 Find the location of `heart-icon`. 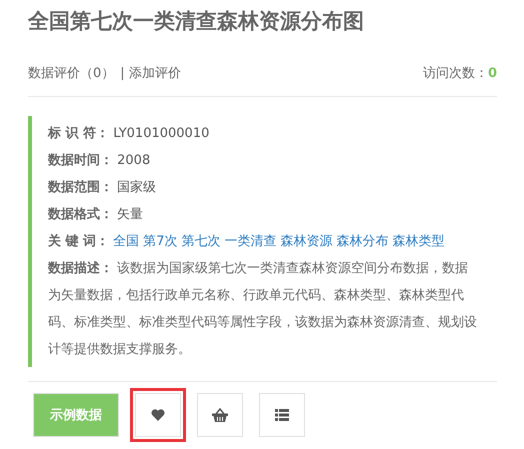

heart-icon is located at coordinates (158, 415).